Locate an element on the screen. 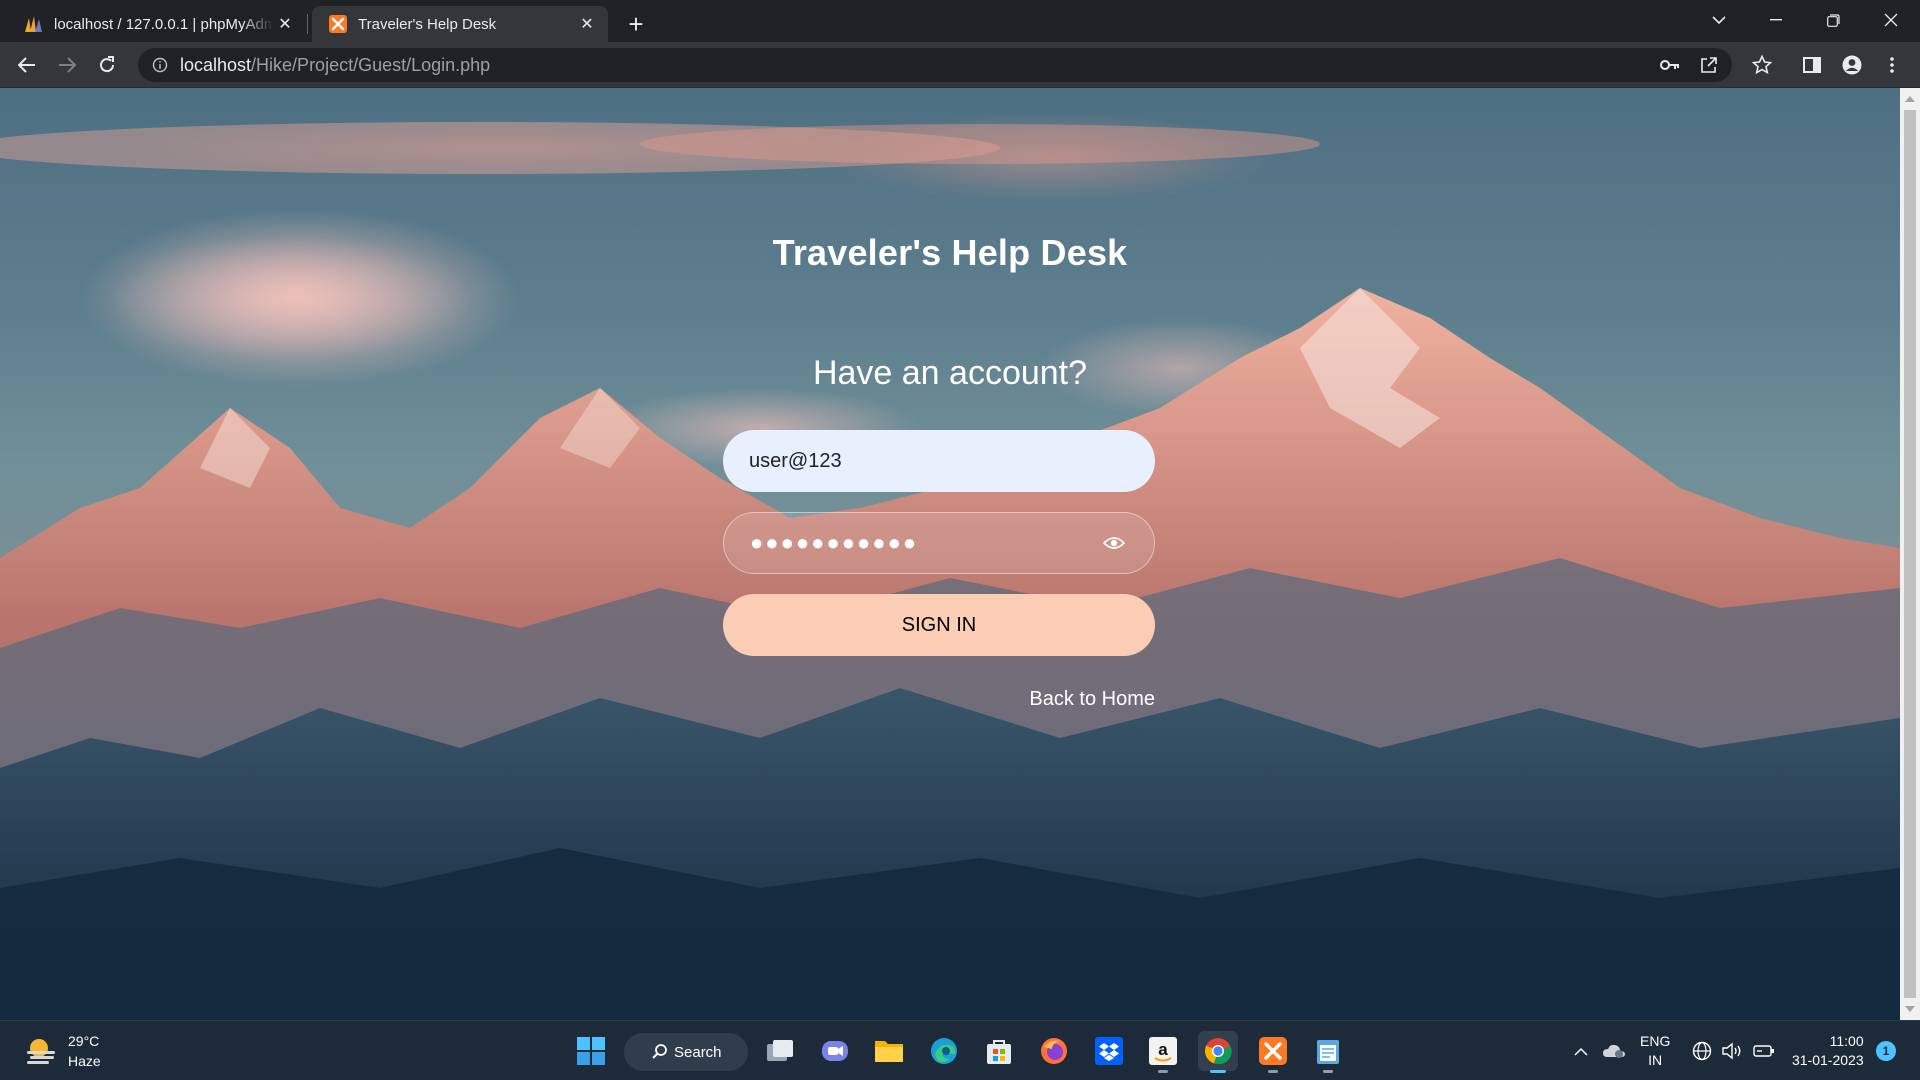 The height and width of the screenshot is (1080, 1920). language-line2: IN is located at coordinates (1655, 1060).